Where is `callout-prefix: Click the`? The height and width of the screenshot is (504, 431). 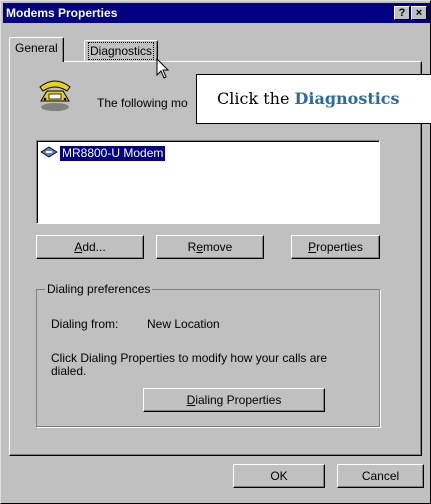 callout-prefix: Click the is located at coordinates (256, 98).